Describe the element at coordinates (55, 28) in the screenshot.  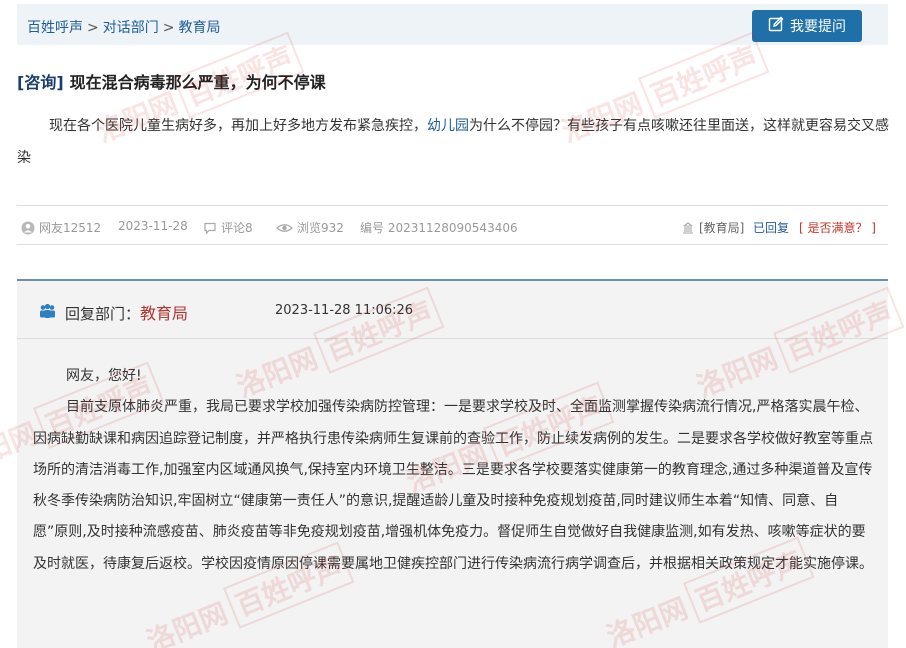
I see `breadcrumb-item-home: 百姓呼声` at that location.